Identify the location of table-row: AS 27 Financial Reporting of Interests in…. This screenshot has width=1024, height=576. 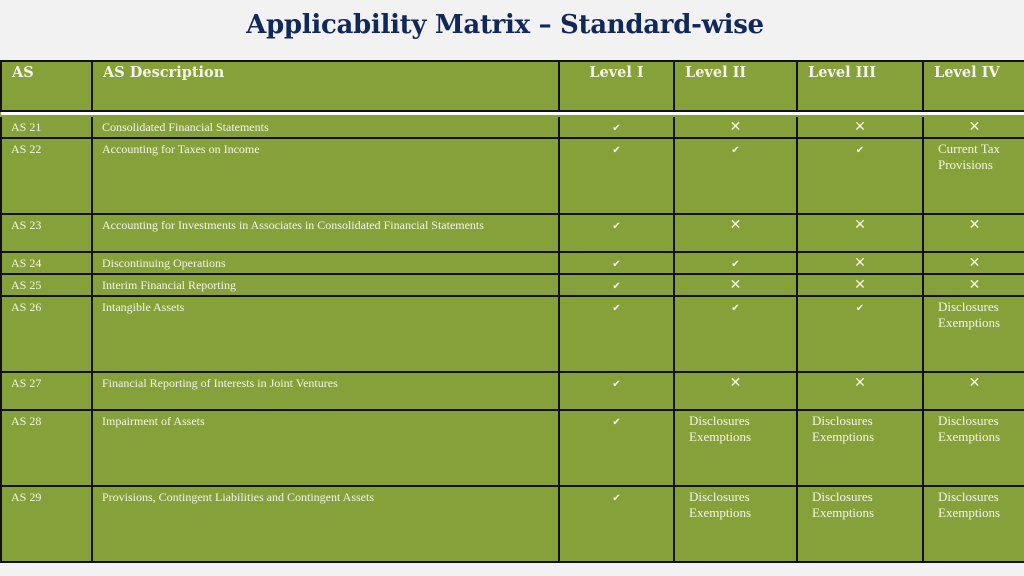
(512, 391).